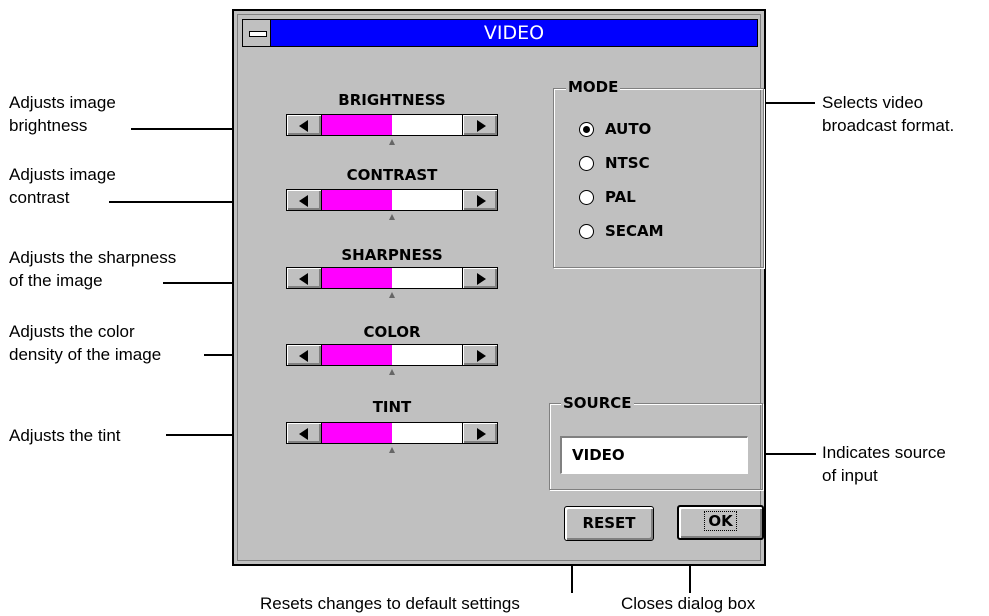 Image resolution: width=989 pixels, height=616 pixels. What do you see at coordinates (392, 450) in the screenshot?
I see `tint-marker-icon` at bounding box center [392, 450].